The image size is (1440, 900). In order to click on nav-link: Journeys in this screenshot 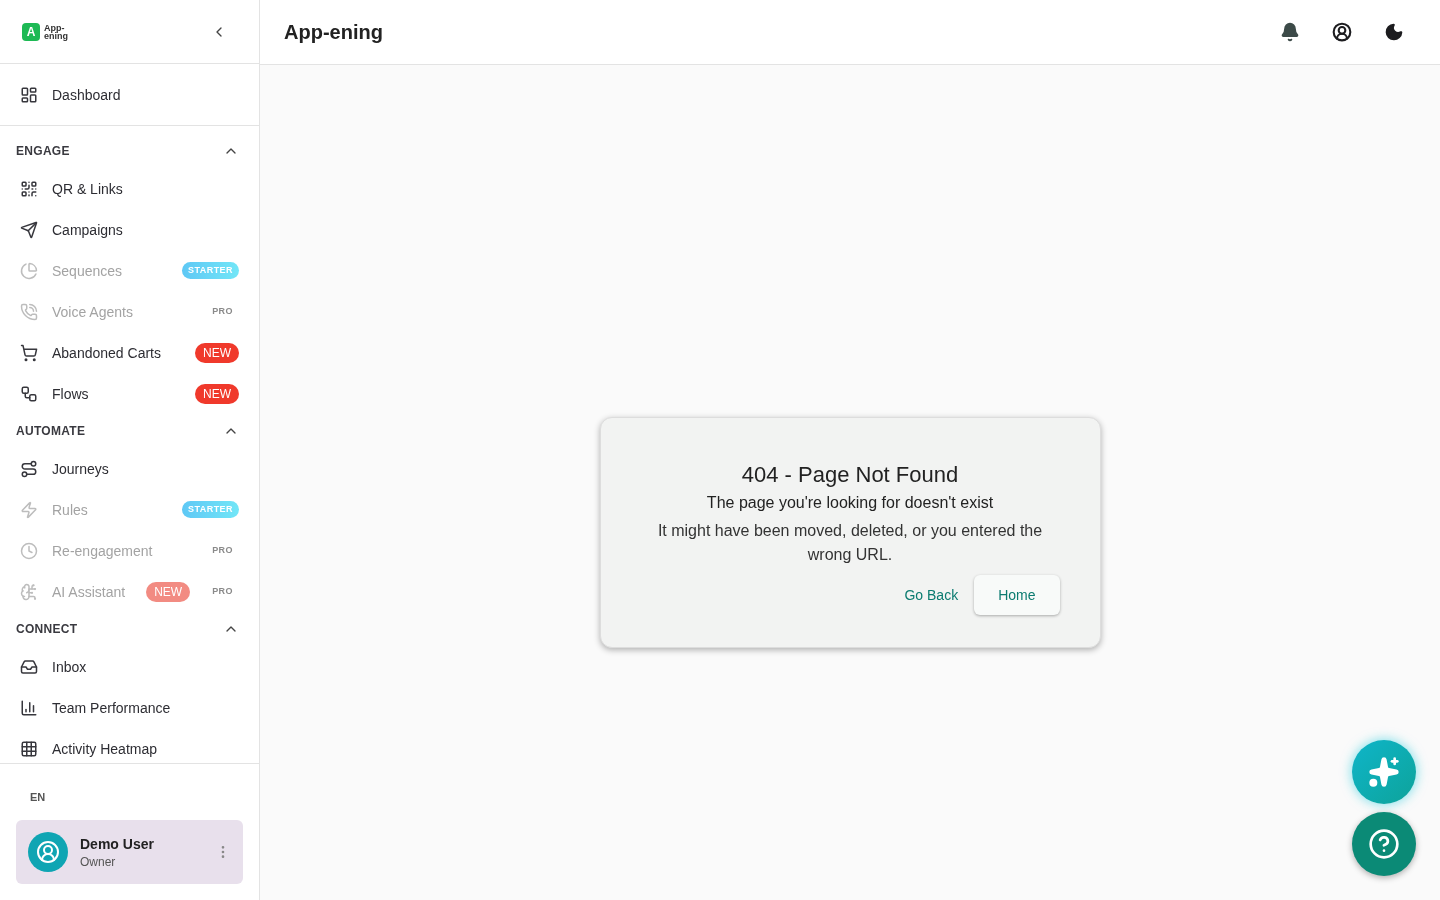, I will do `click(80, 468)`.